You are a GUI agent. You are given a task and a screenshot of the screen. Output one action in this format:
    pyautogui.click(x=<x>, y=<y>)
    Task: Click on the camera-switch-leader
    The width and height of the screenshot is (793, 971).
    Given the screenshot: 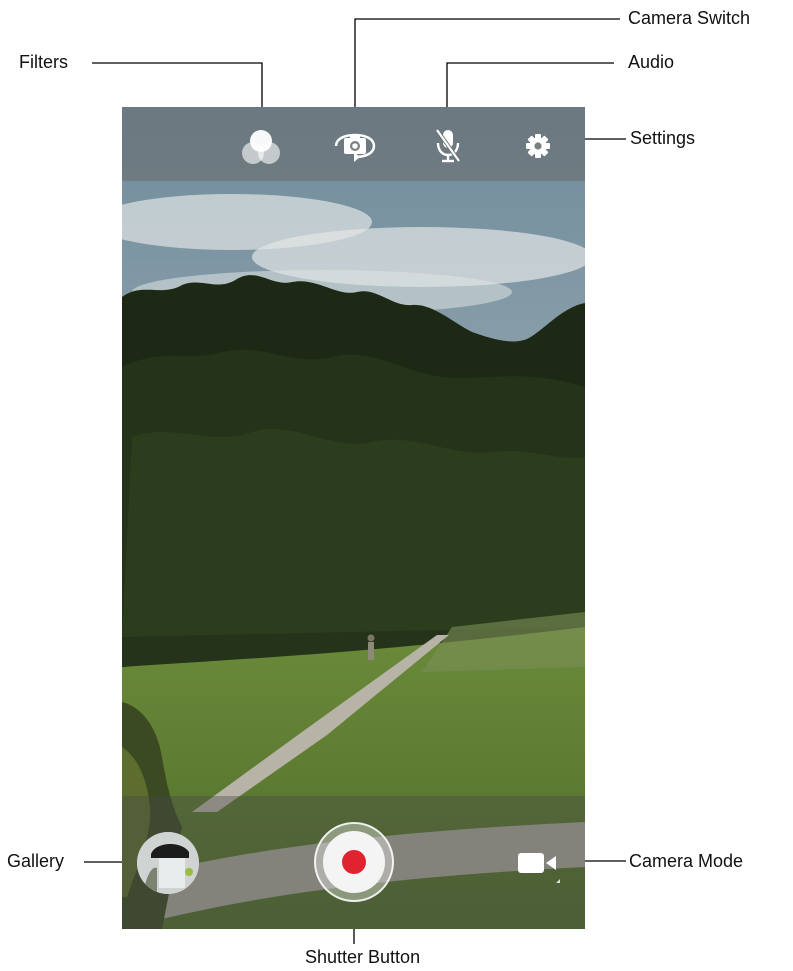 What is the action you would take?
    pyautogui.click(x=487, y=69)
    